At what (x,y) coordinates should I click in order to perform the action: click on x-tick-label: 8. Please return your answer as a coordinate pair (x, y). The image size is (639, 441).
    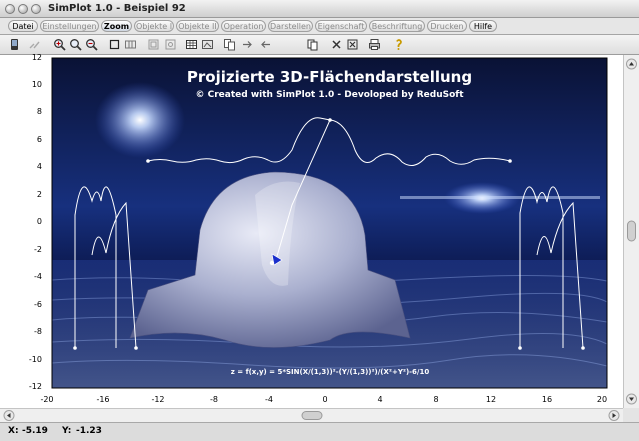
    Looking at the image, I should click on (436, 399).